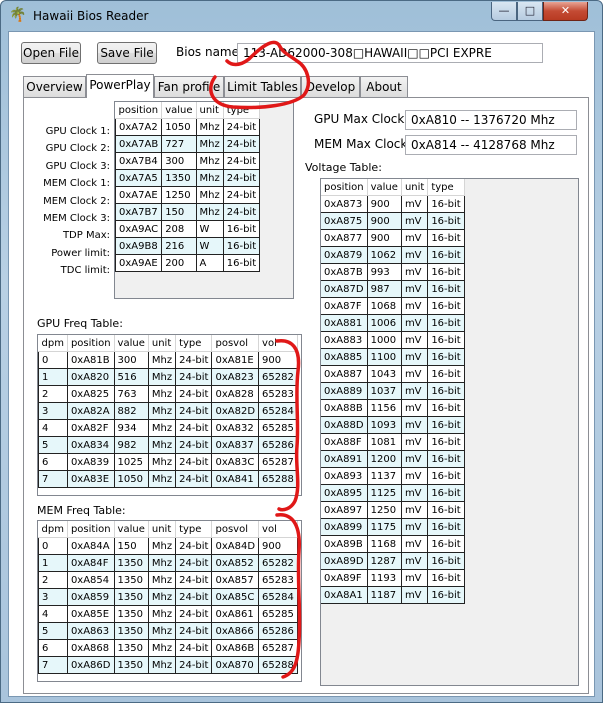 This screenshot has width=603, height=704. What do you see at coordinates (384, 238) in the screenshot?
I see `voltage-table-cell: 900` at bounding box center [384, 238].